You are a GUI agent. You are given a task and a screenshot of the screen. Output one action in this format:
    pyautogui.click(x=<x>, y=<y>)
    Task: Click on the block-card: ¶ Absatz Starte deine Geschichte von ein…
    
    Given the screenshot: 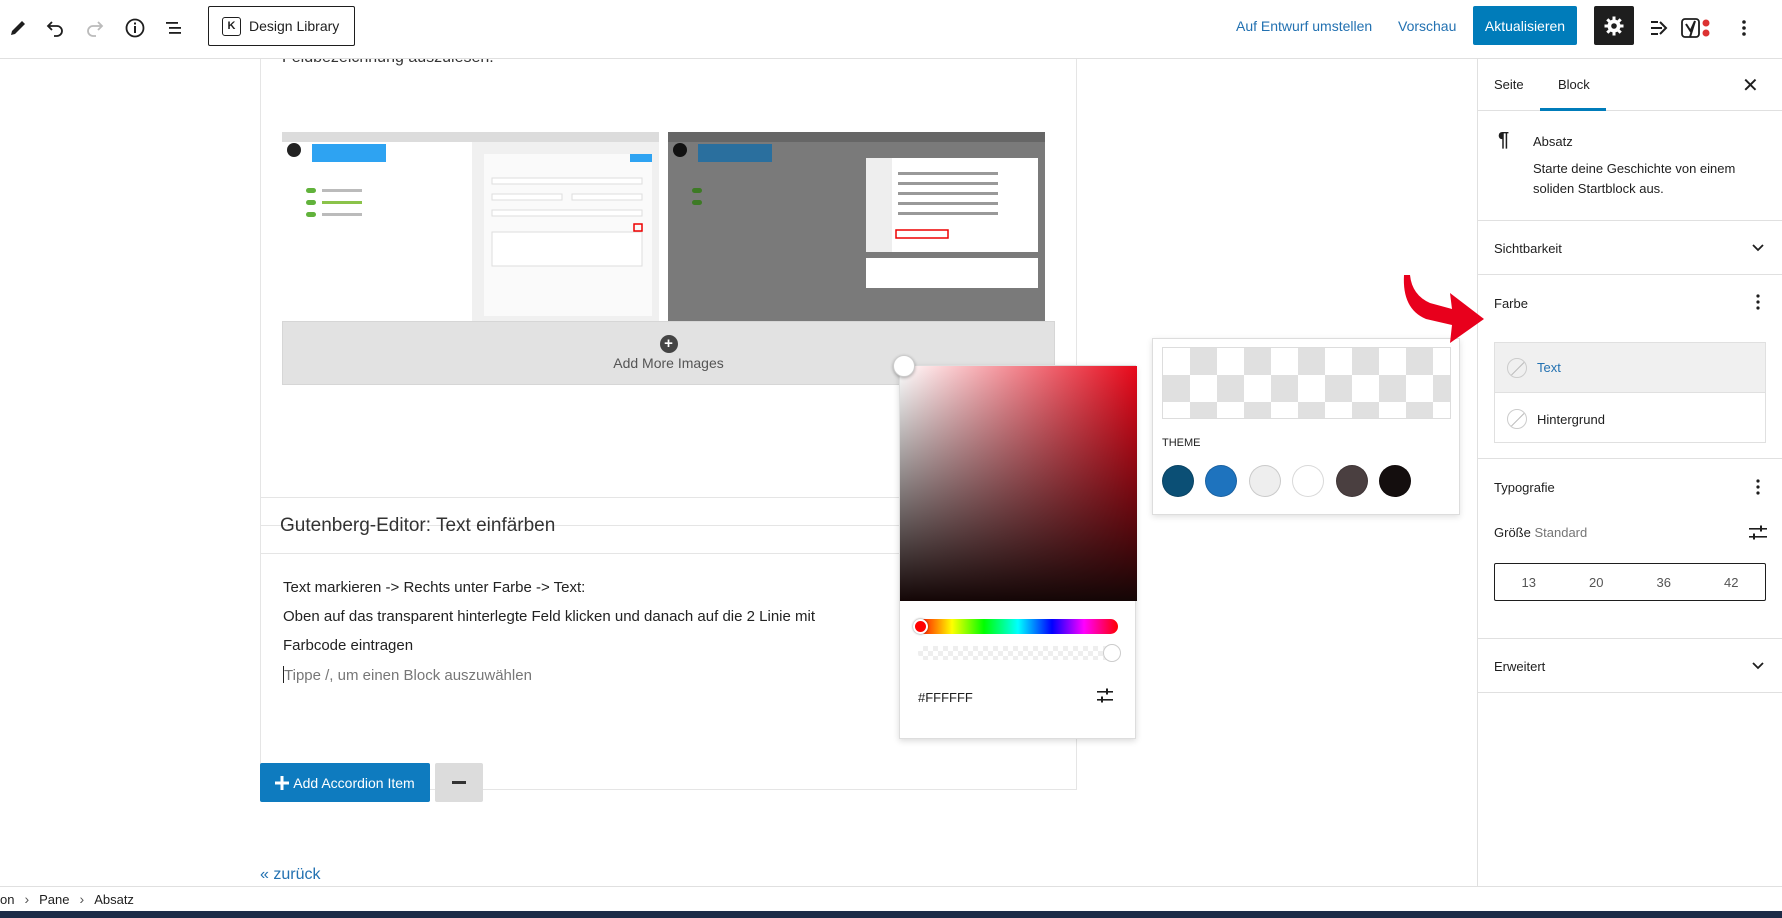 What is the action you would take?
    pyautogui.click(x=1630, y=166)
    